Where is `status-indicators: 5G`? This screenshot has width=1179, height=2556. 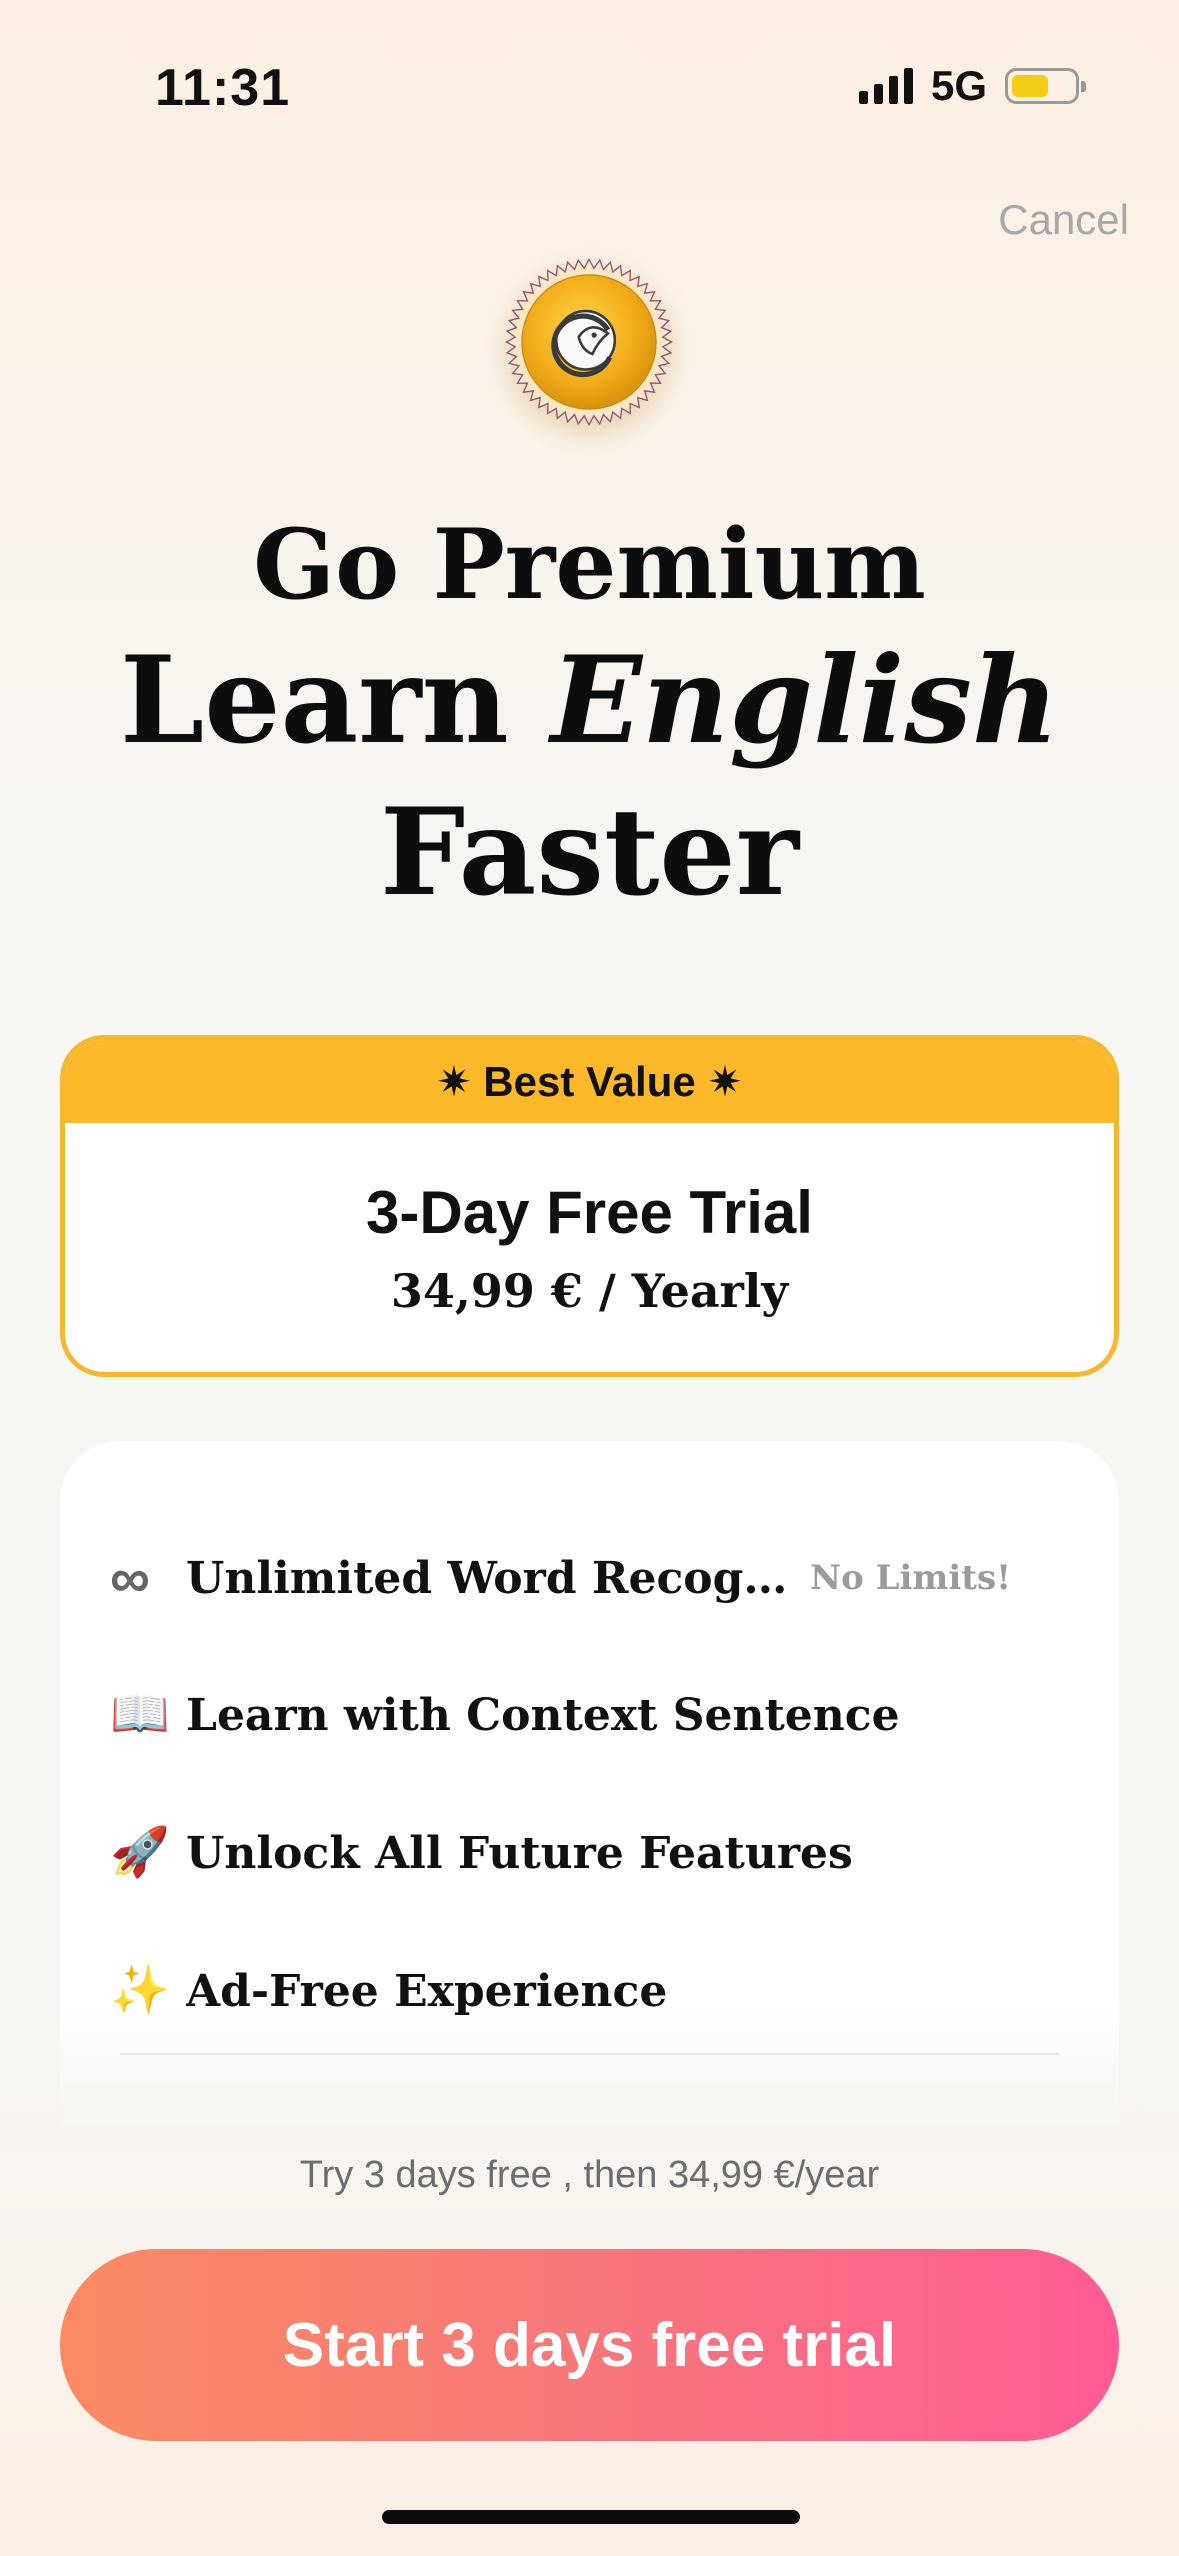 status-indicators: 5G is located at coordinates (972, 86).